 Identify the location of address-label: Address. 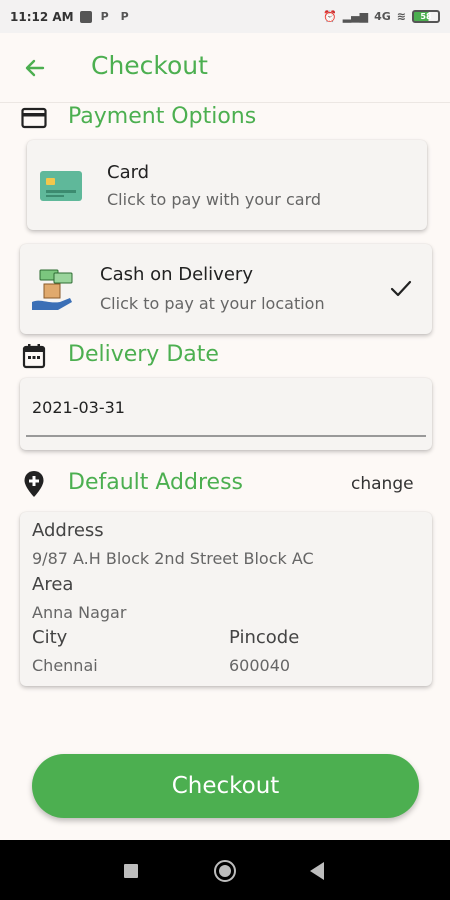
(68, 530).